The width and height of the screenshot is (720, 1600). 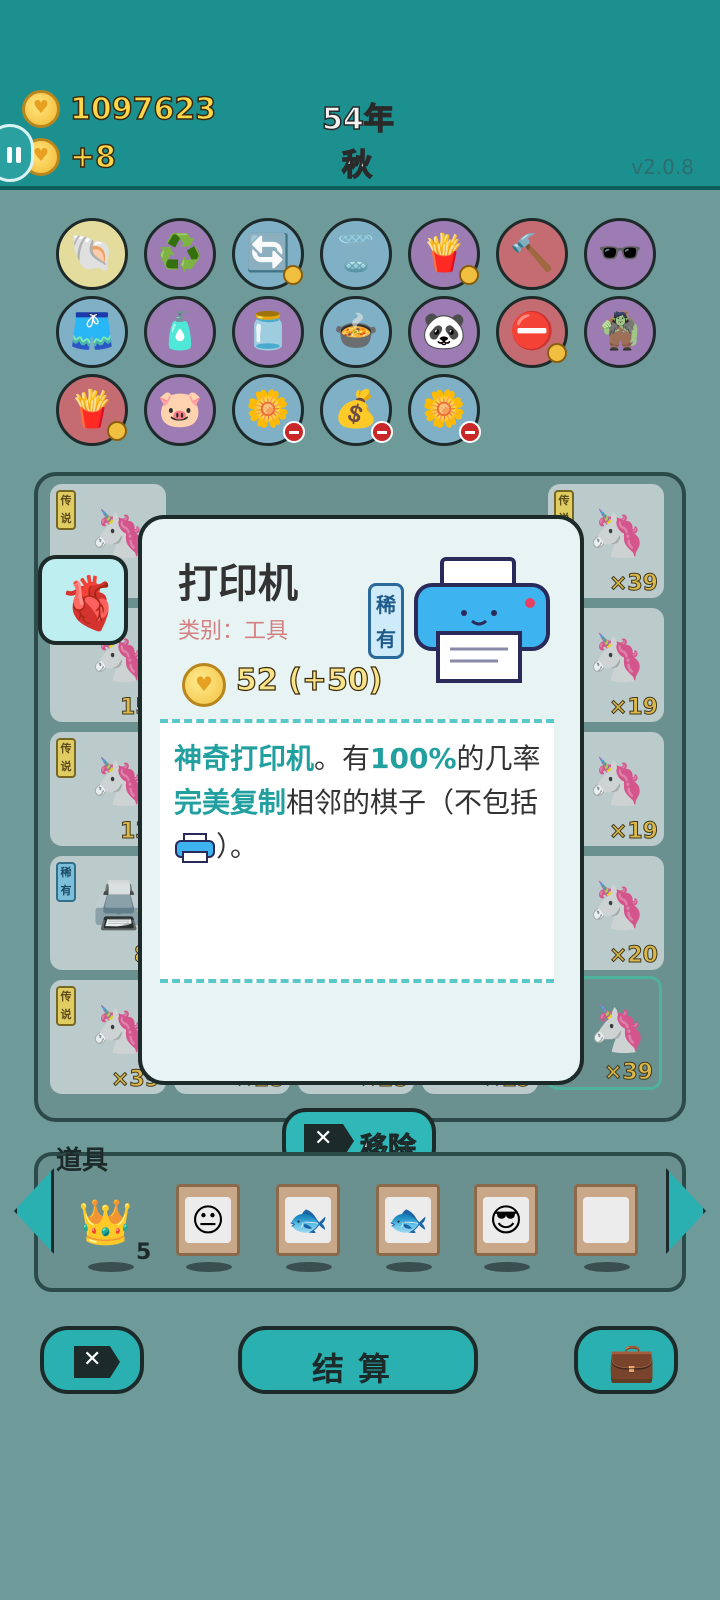 I want to click on eyepatch-item: 🕶️, so click(x=620, y=254).